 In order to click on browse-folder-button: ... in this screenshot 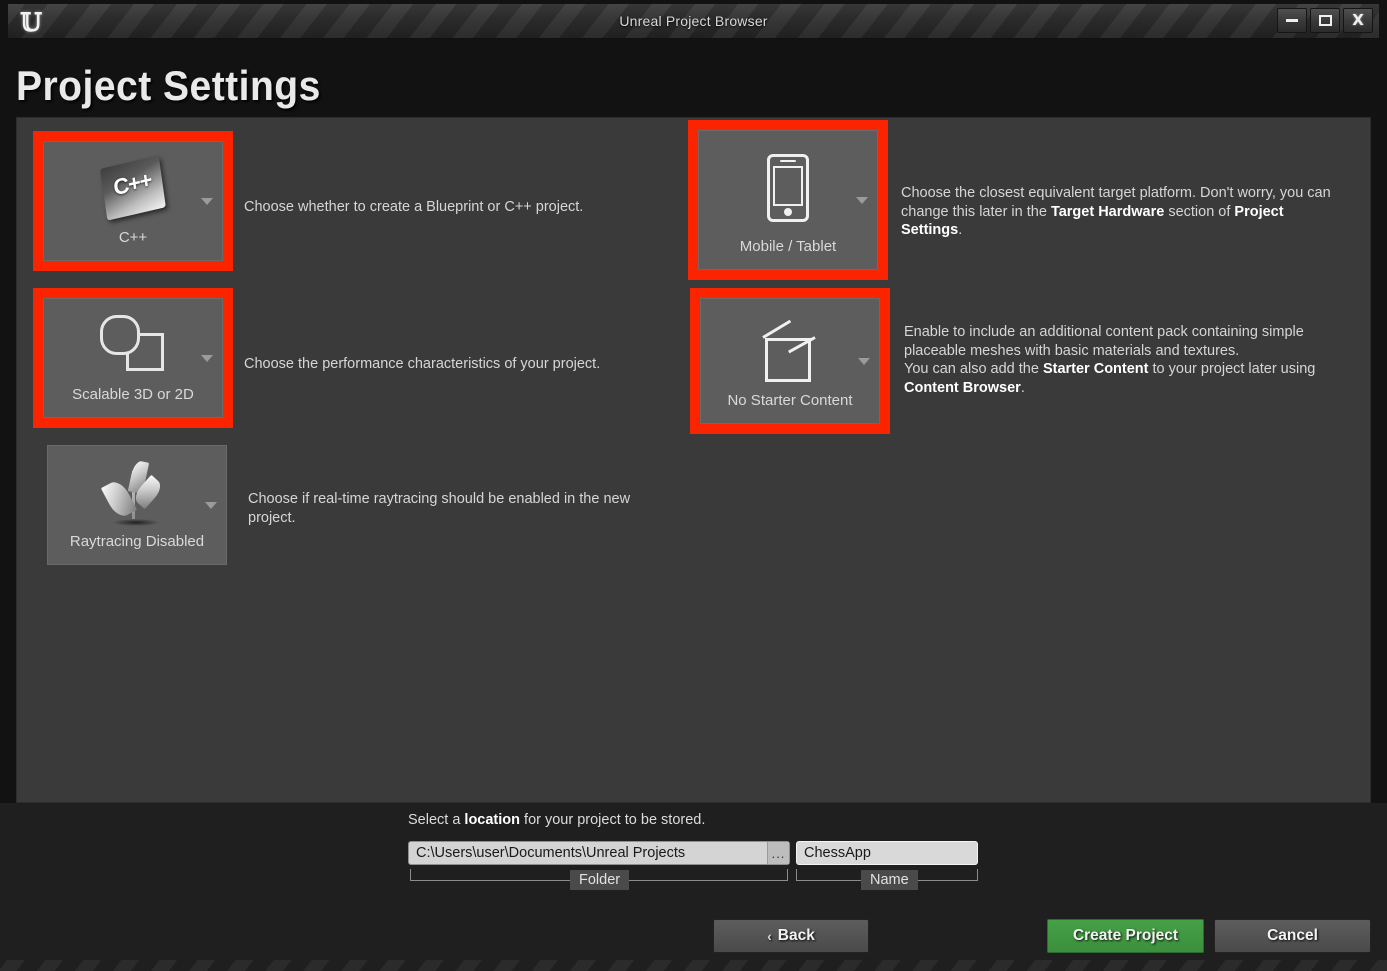, I will do `click(778, 853)`.